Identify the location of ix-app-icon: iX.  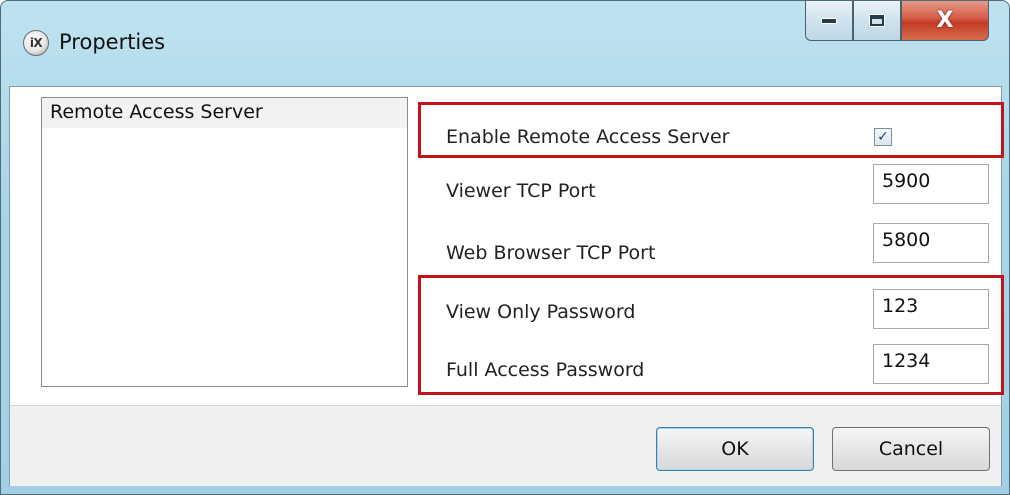
(36, 43).